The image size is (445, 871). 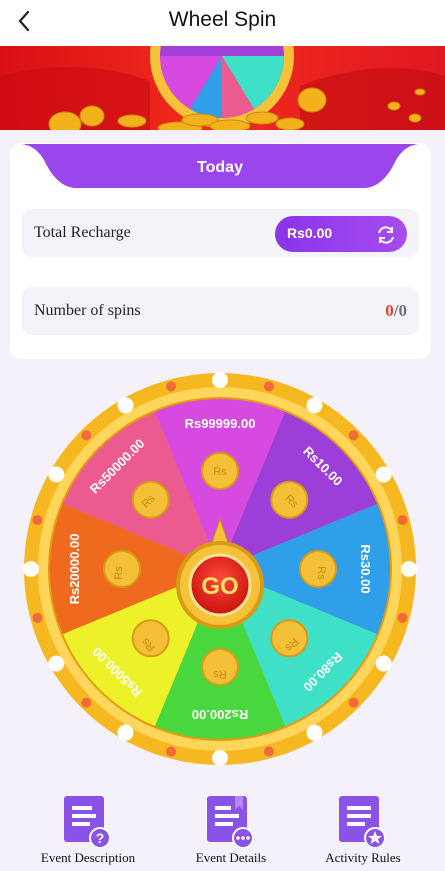 What do you see at coordinates (220, 311) in the screenshot?
I see `spins-row: Number of spins 0/0` at bounding box center [220, 311].